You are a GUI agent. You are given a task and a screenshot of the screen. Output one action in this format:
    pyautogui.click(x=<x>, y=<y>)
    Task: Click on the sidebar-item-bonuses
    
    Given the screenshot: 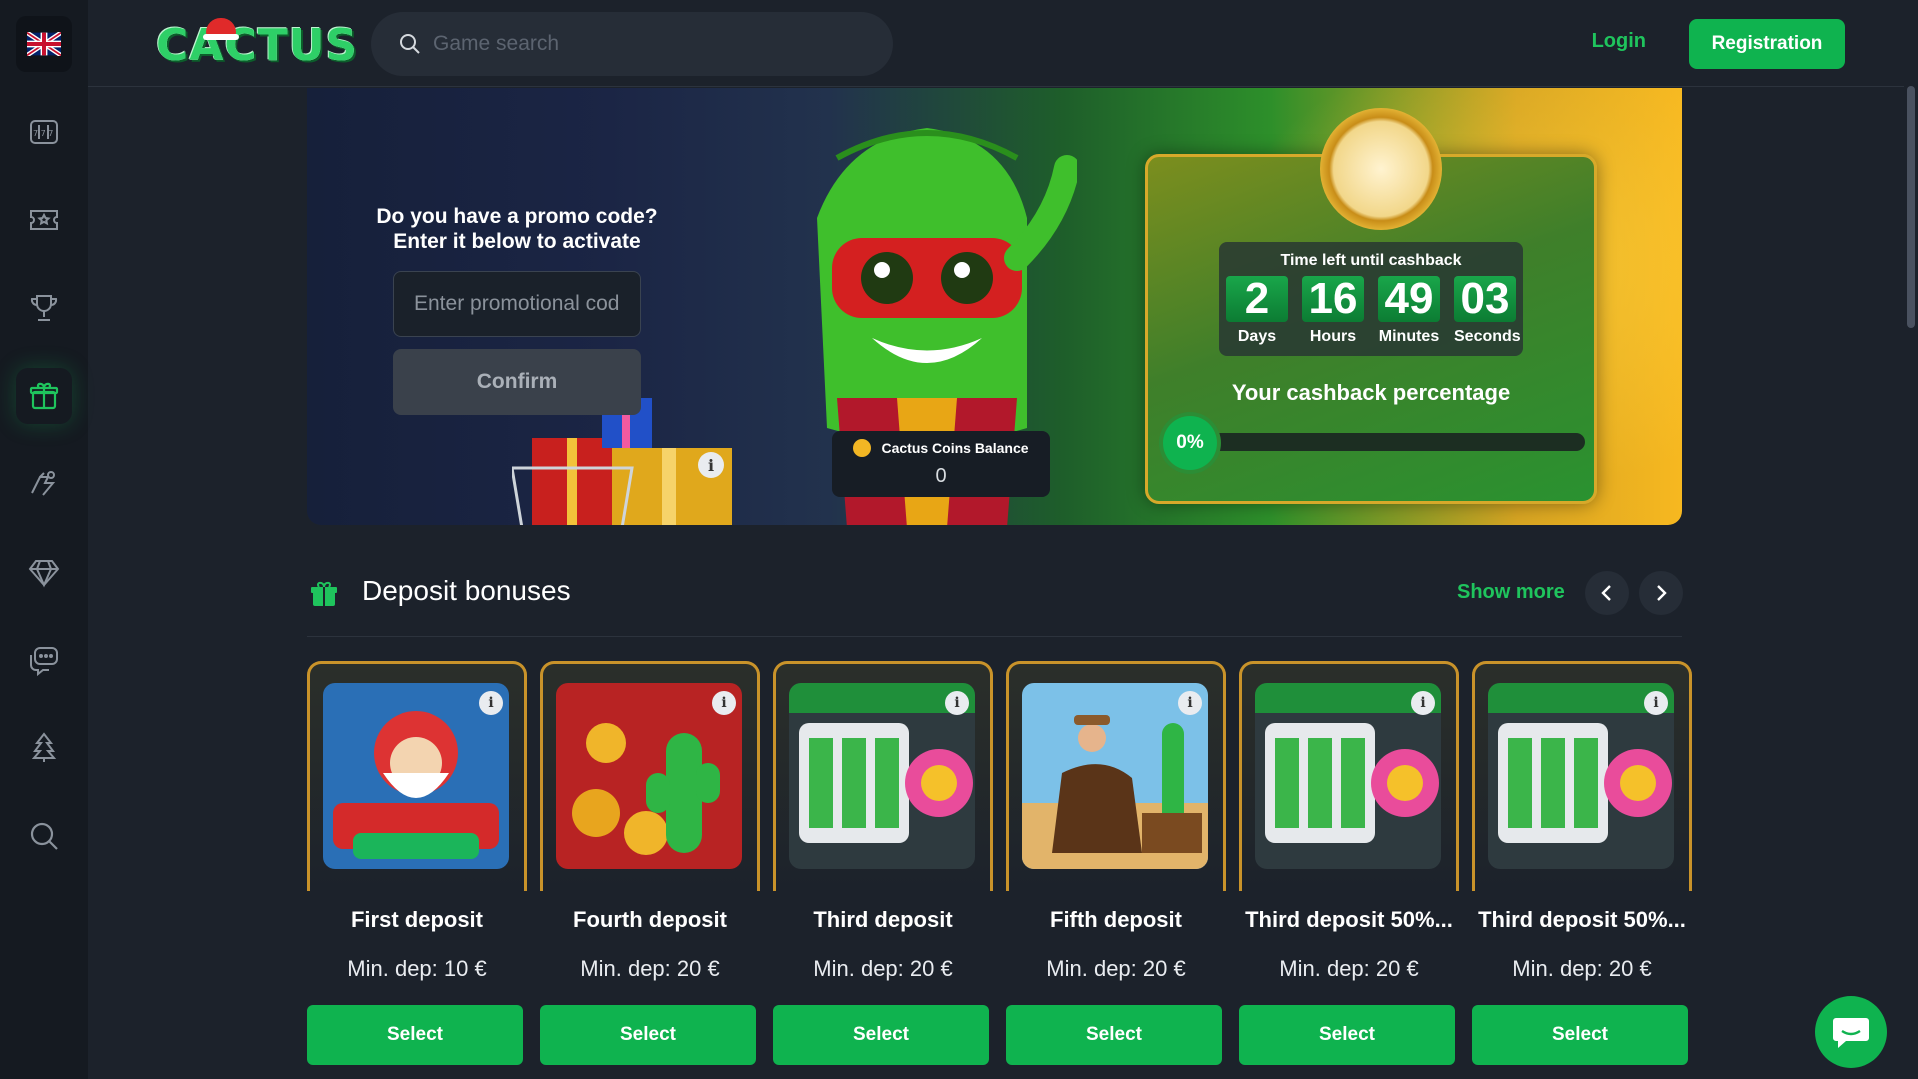 What is the action you would take?
    pyautogui.click(x=44, y=396)
    